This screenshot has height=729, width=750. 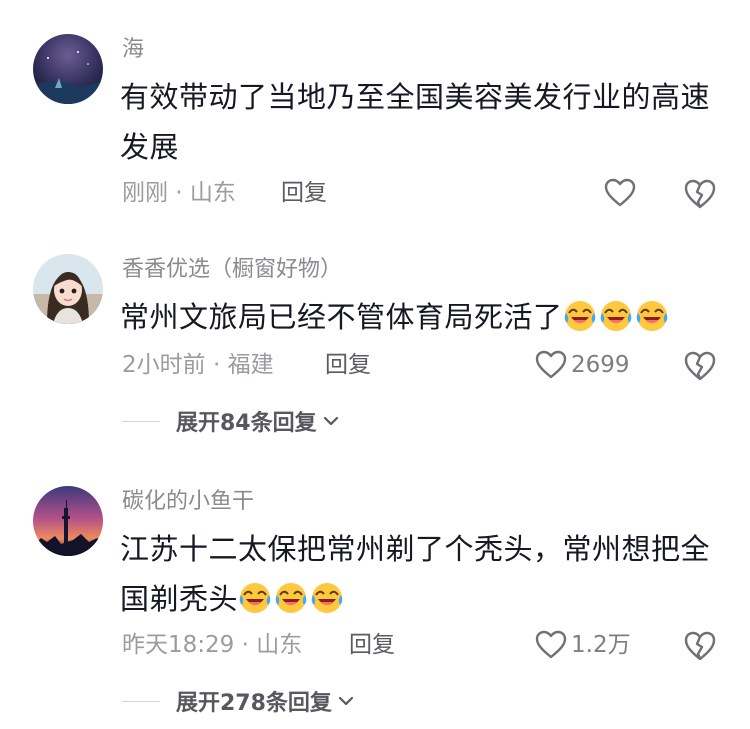 What do you see at coordinates (600, 365) in the screenshot?
I see `like-count: 2699` at bounding box center [600, 365].